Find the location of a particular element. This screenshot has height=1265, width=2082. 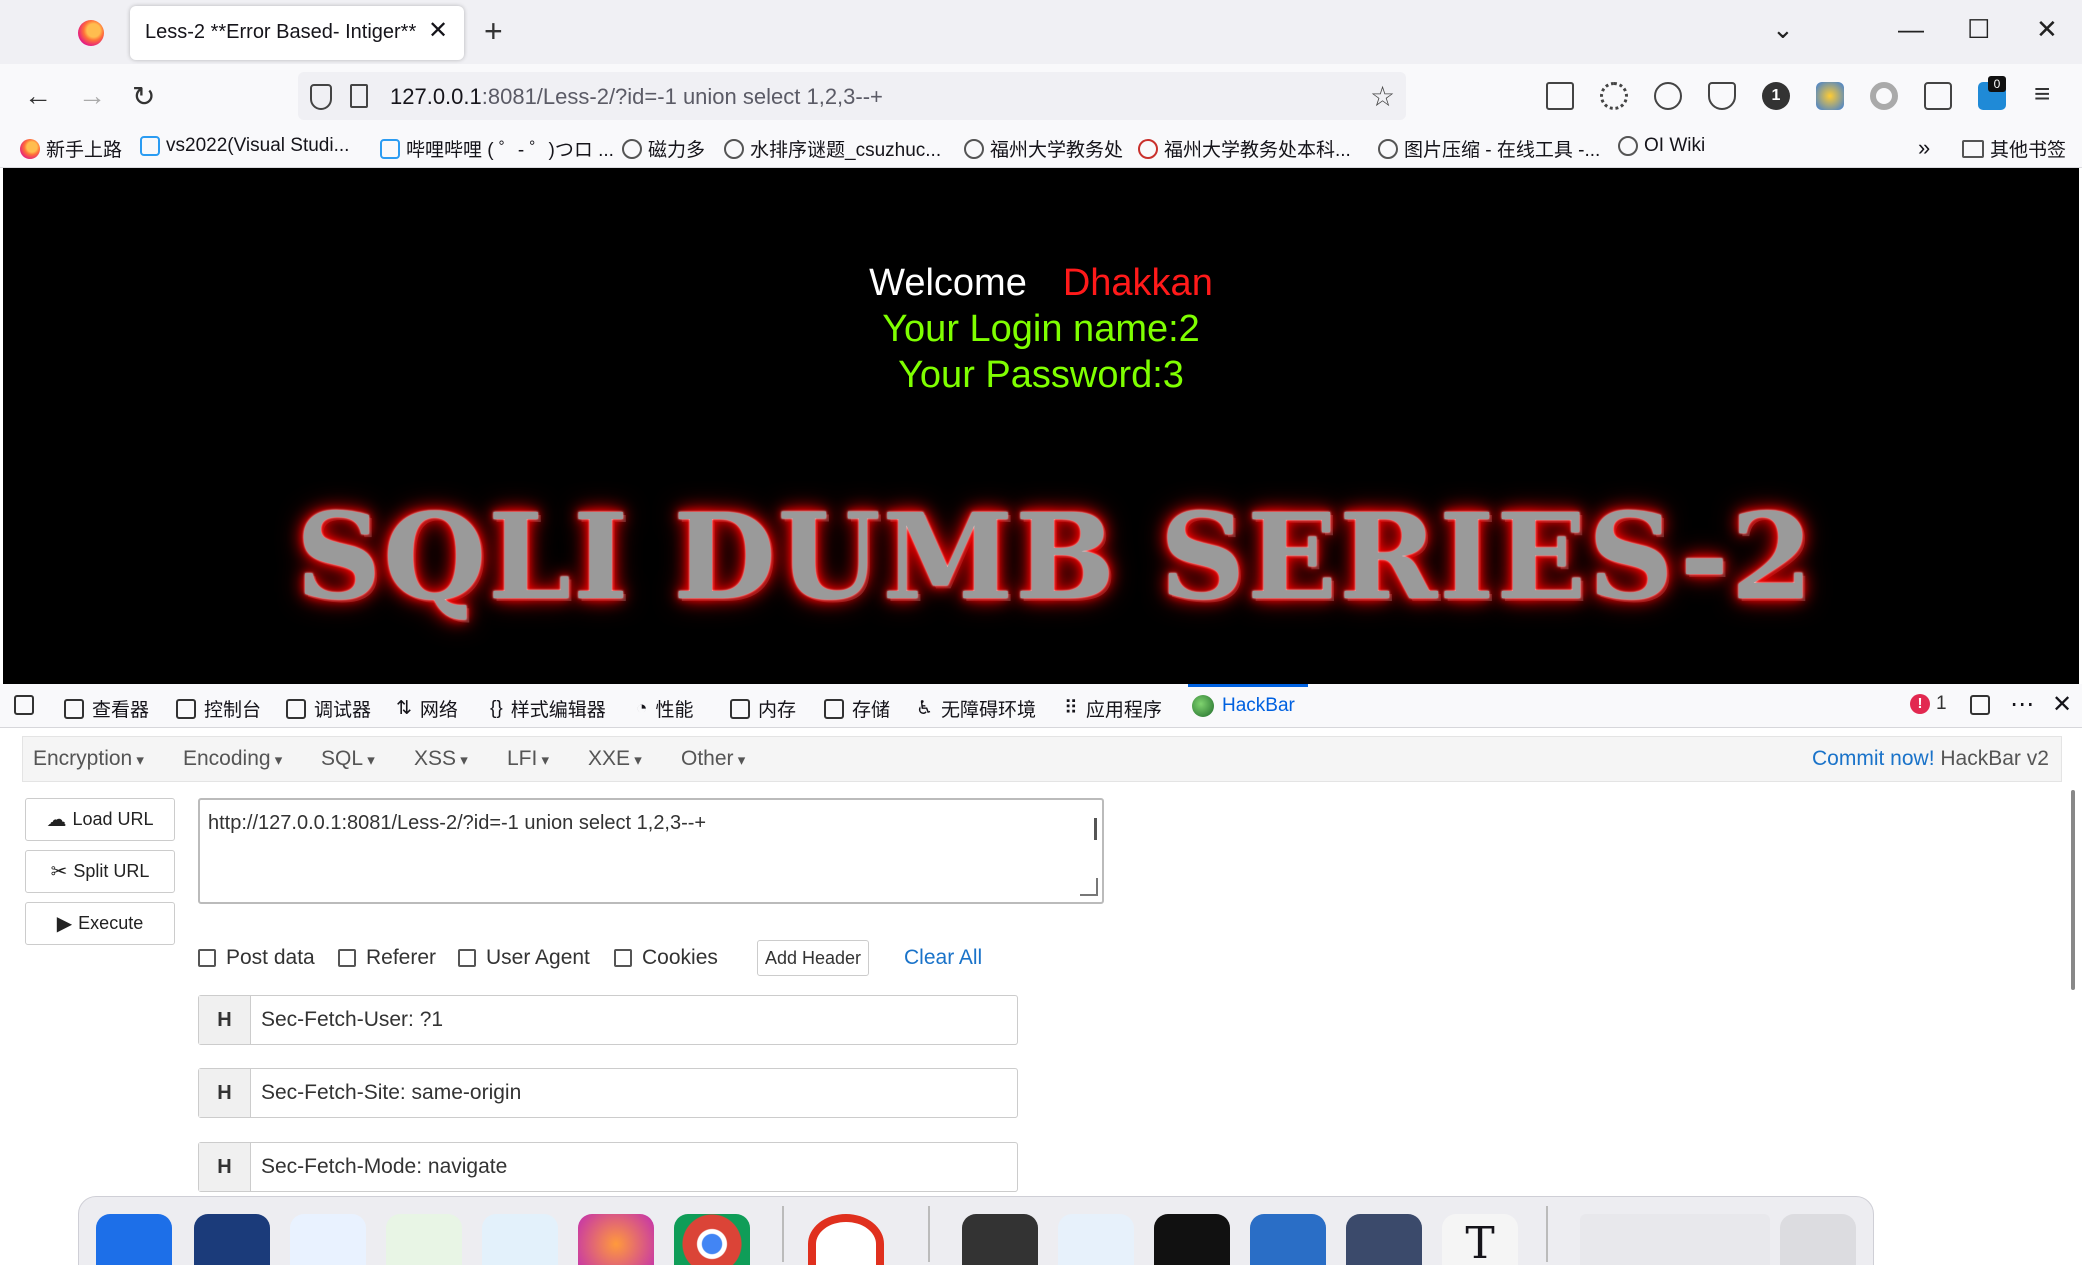

devtools-close-icon: ✕ is located at coordinates (2062, 704).